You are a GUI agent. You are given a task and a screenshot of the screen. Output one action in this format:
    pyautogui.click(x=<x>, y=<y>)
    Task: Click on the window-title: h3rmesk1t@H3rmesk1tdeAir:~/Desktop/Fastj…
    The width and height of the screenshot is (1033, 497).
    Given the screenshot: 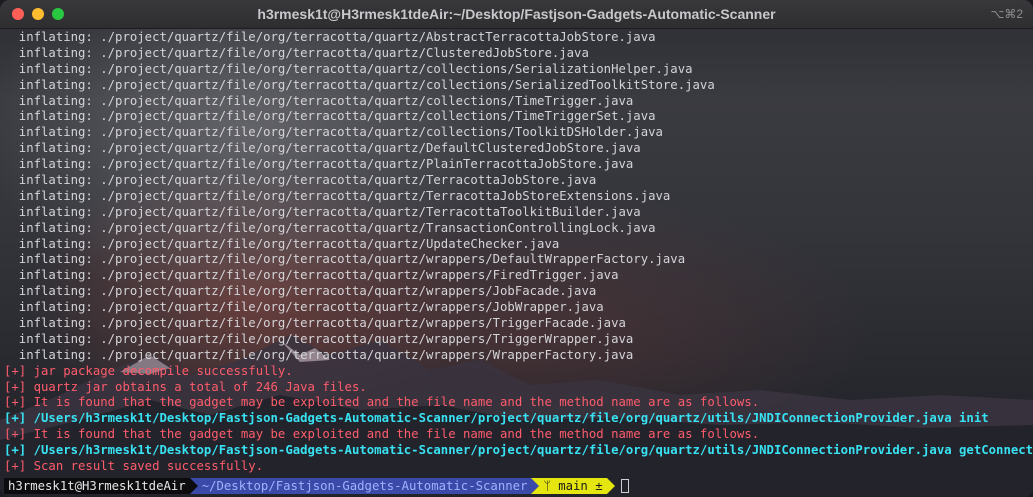 What is the action you would take?
    pyautogui.click(x=516, y=14)
    